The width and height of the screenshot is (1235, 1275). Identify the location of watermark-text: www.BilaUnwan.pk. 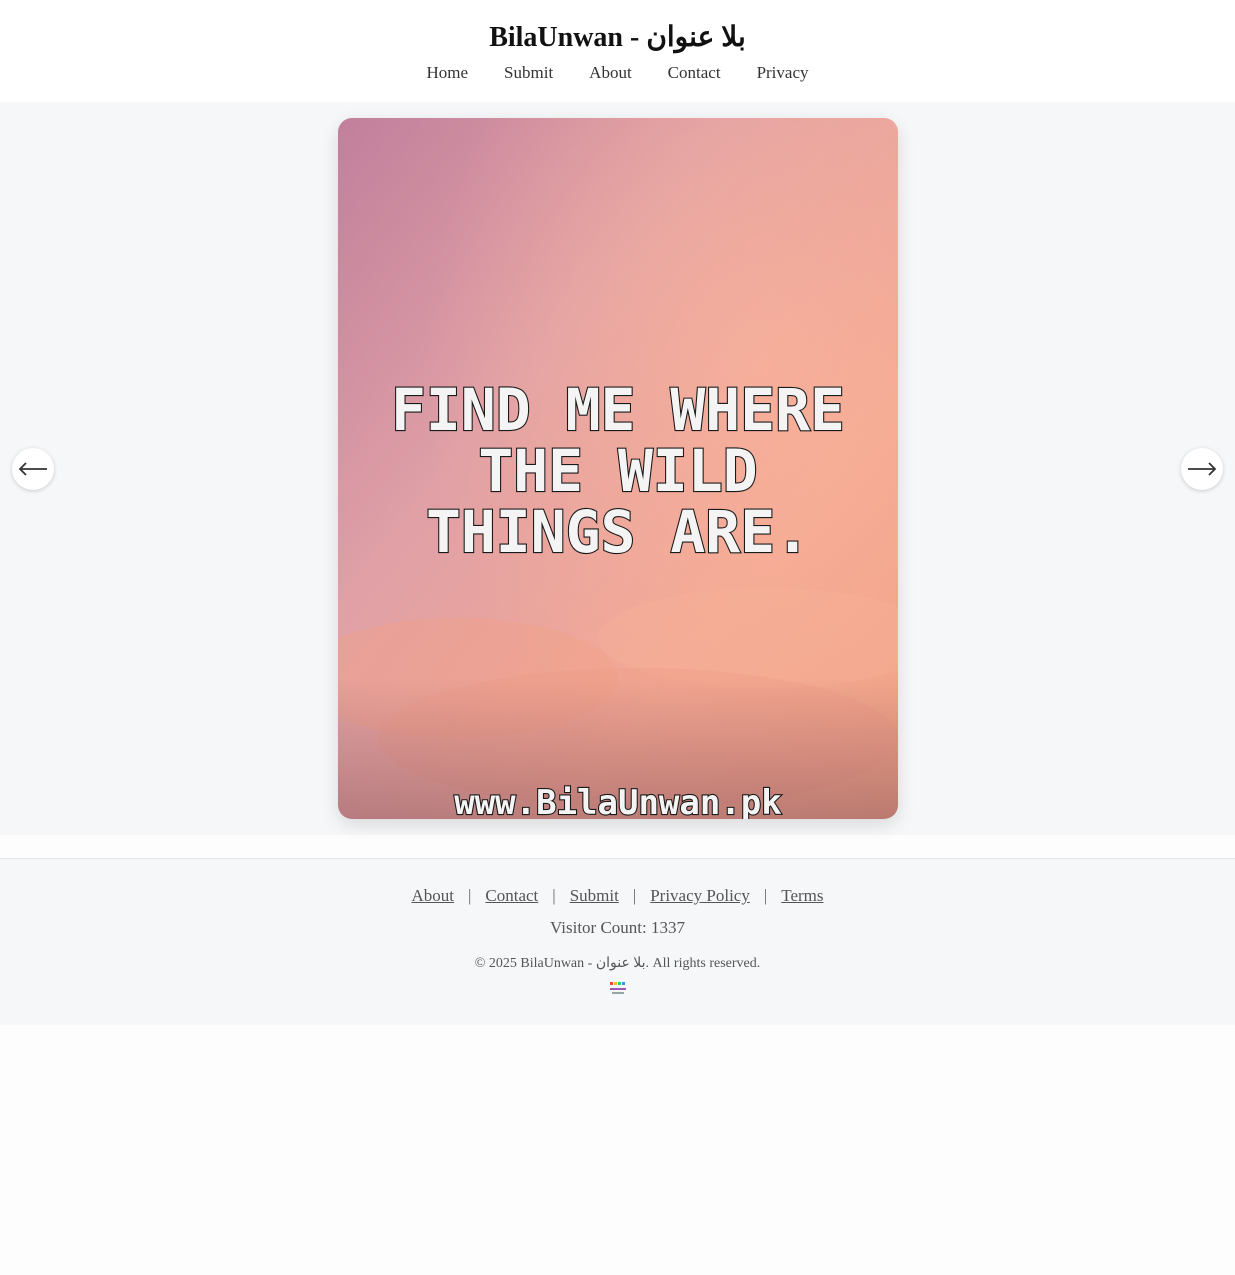
(618, 801).